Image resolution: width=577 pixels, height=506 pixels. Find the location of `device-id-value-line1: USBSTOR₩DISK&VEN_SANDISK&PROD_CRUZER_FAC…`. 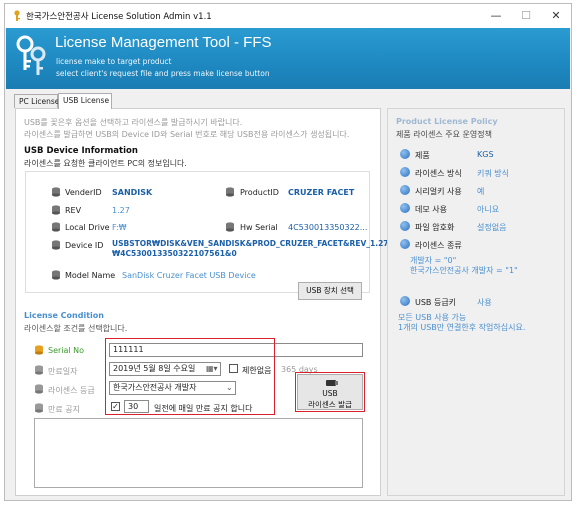

device-id-value-line1: USBSTOR₩DISK&VEN_SANDISK&PROD_CRUZER_FAC… is located at coordinates (250, 243).